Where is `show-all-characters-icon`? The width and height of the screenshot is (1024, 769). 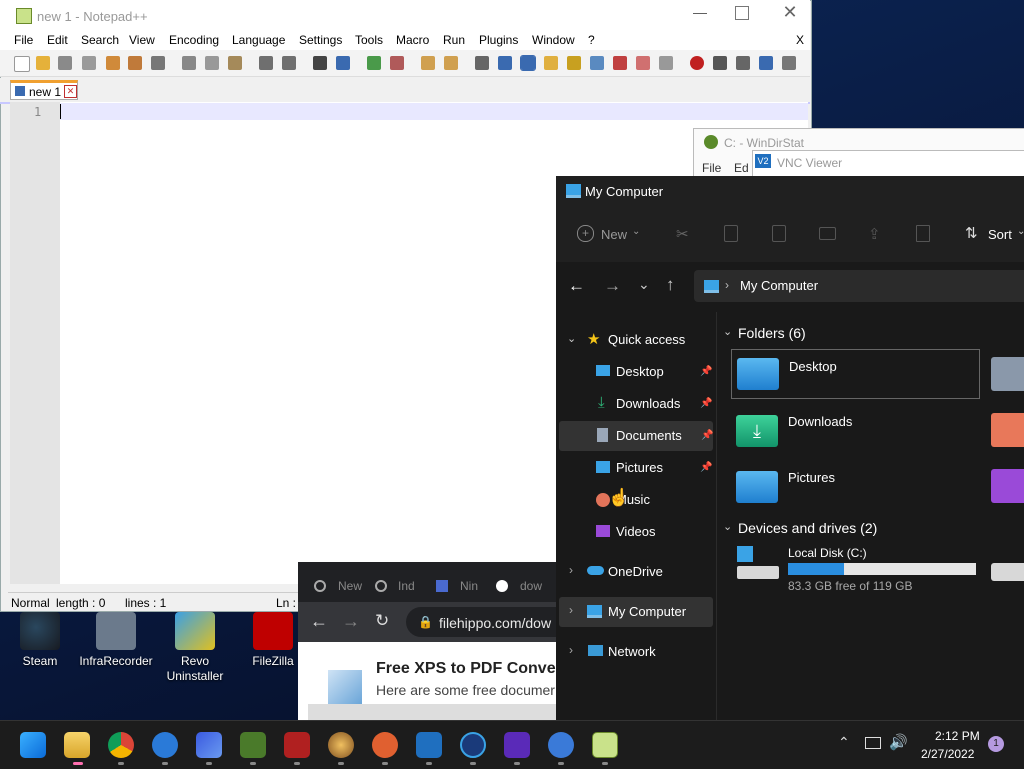
show-all-characters-icon is located at coordinates (505, 63).